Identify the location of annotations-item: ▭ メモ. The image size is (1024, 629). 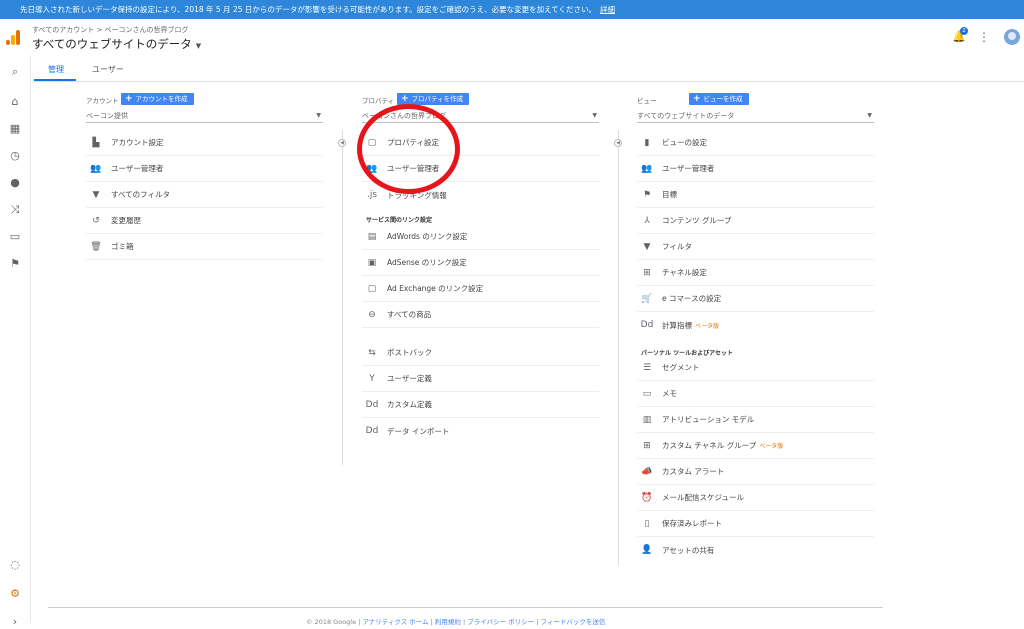
(755, 394).